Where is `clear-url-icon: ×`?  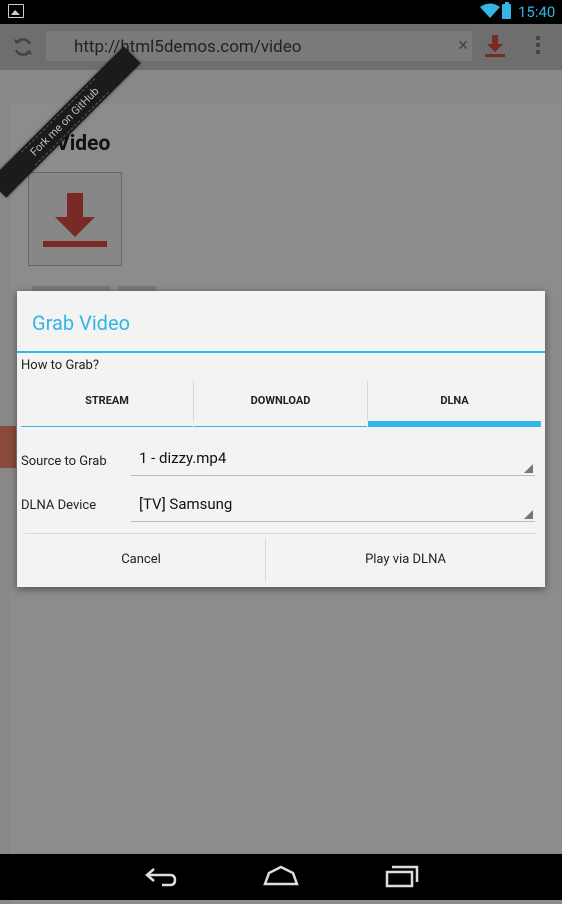
clear-url-icon: × is located at coordinates (463, 45).